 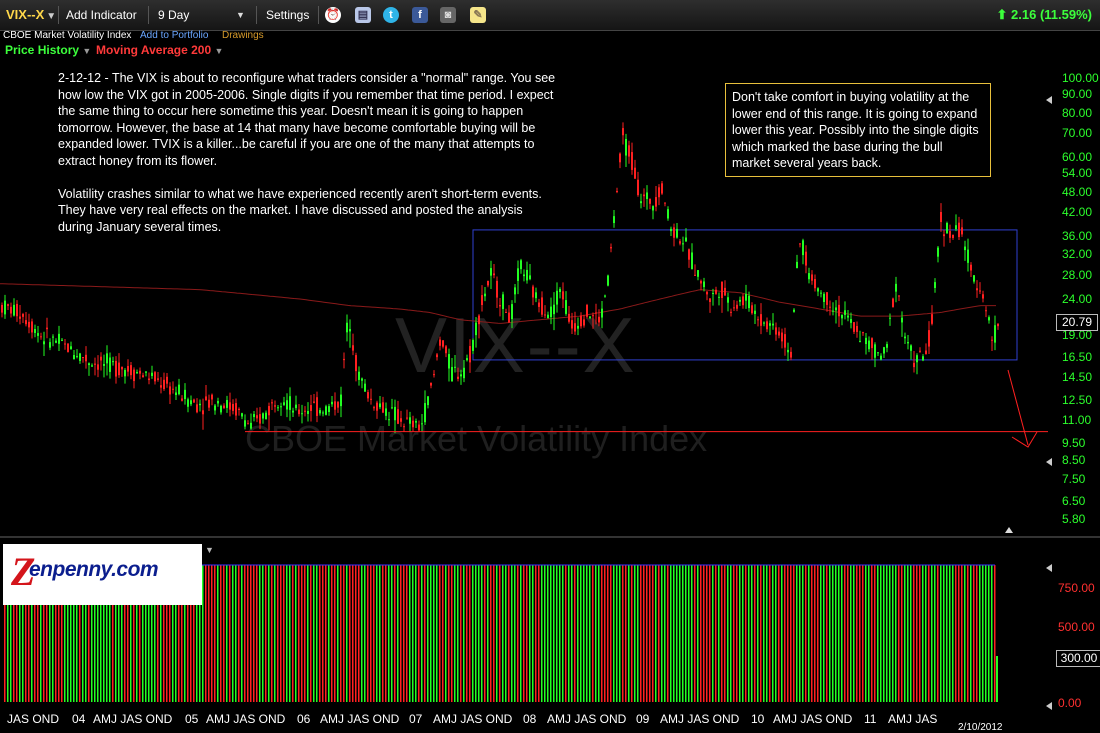 I want to click on price-axis-label: 28.00, so click(x=1077, y=275).